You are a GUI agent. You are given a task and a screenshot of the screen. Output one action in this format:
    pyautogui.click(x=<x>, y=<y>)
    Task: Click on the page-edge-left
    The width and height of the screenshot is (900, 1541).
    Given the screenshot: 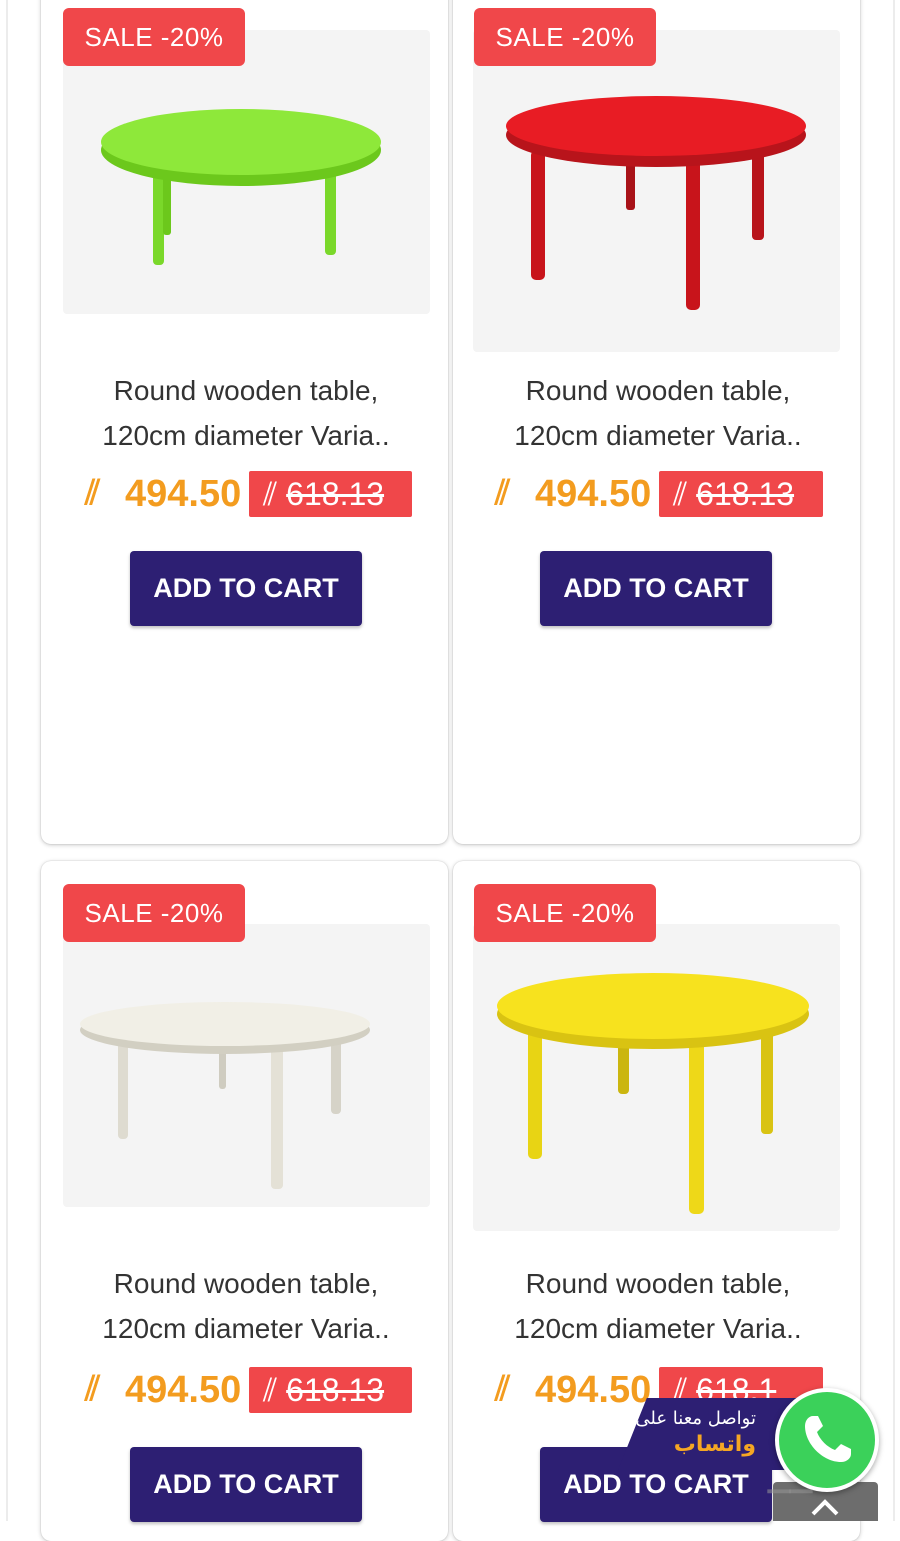 What is the action you would take?
    pyautogui.click(x=7, y=760)
    